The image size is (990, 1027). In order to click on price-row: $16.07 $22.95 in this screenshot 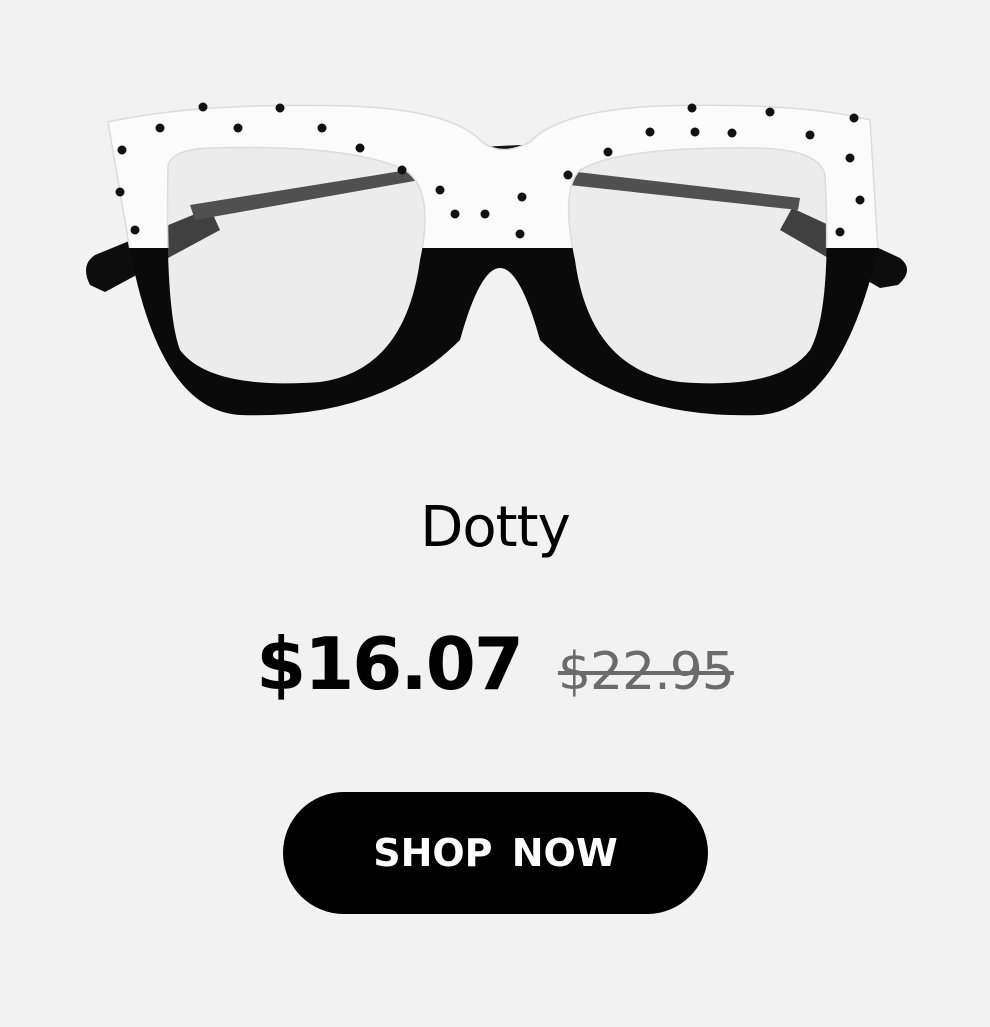, I will do `click(495, 672)`.